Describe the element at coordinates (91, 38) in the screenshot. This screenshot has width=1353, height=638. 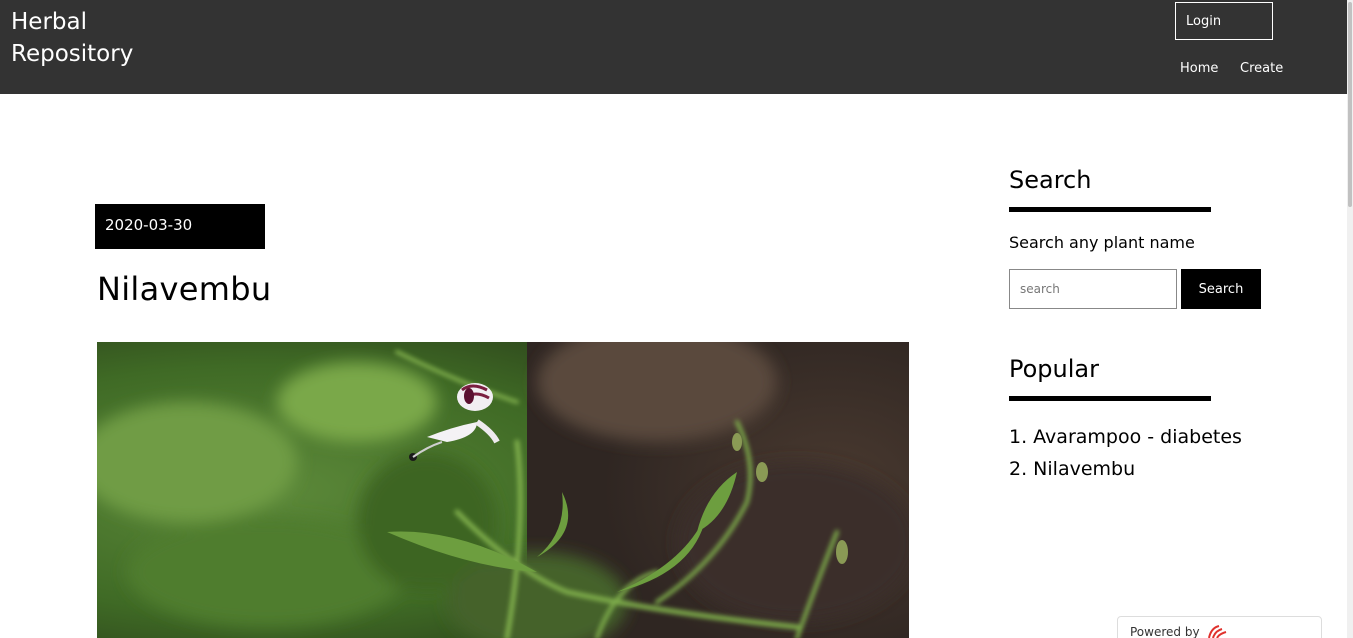
I see `site-brand: Herbal Repository` at that location.